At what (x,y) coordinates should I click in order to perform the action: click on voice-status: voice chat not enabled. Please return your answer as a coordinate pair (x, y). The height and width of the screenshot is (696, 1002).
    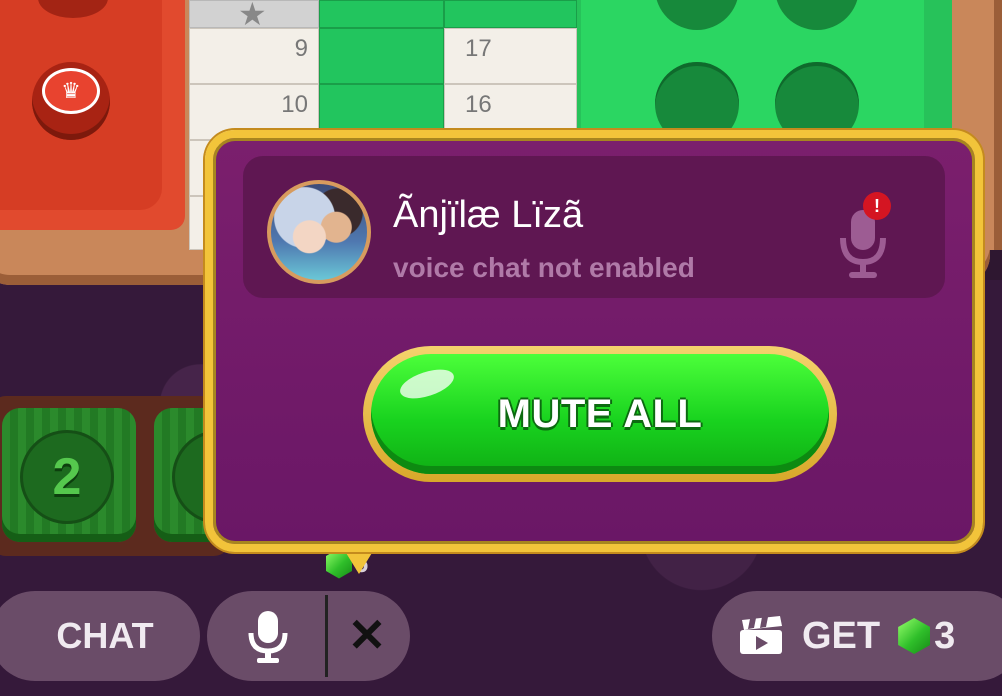
    Looking at the image, I should click on (544, 267).